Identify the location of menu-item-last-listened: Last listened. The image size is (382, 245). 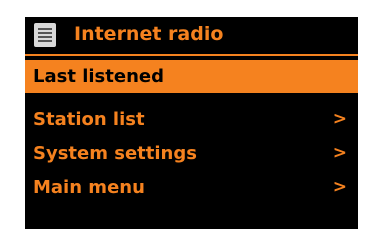
(191, 76).